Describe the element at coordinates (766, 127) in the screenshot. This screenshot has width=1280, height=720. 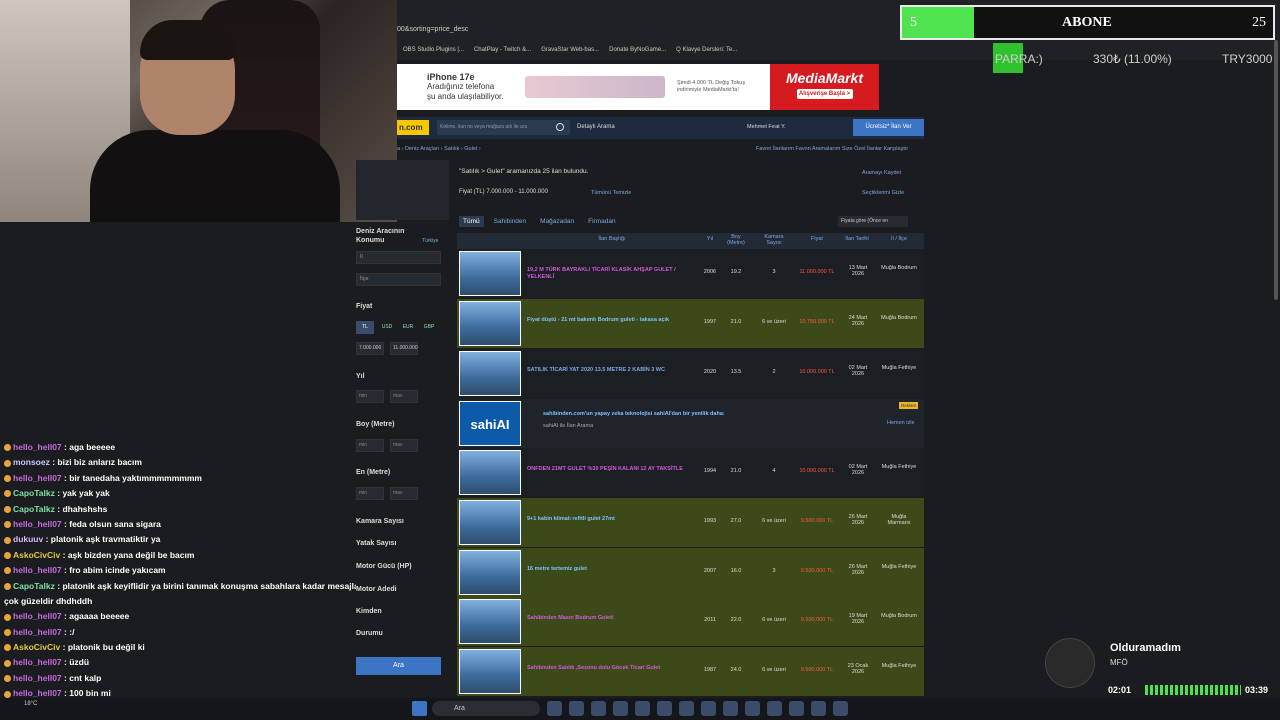
I see `user-menu: Mehmet Fırat Y.` at that location.